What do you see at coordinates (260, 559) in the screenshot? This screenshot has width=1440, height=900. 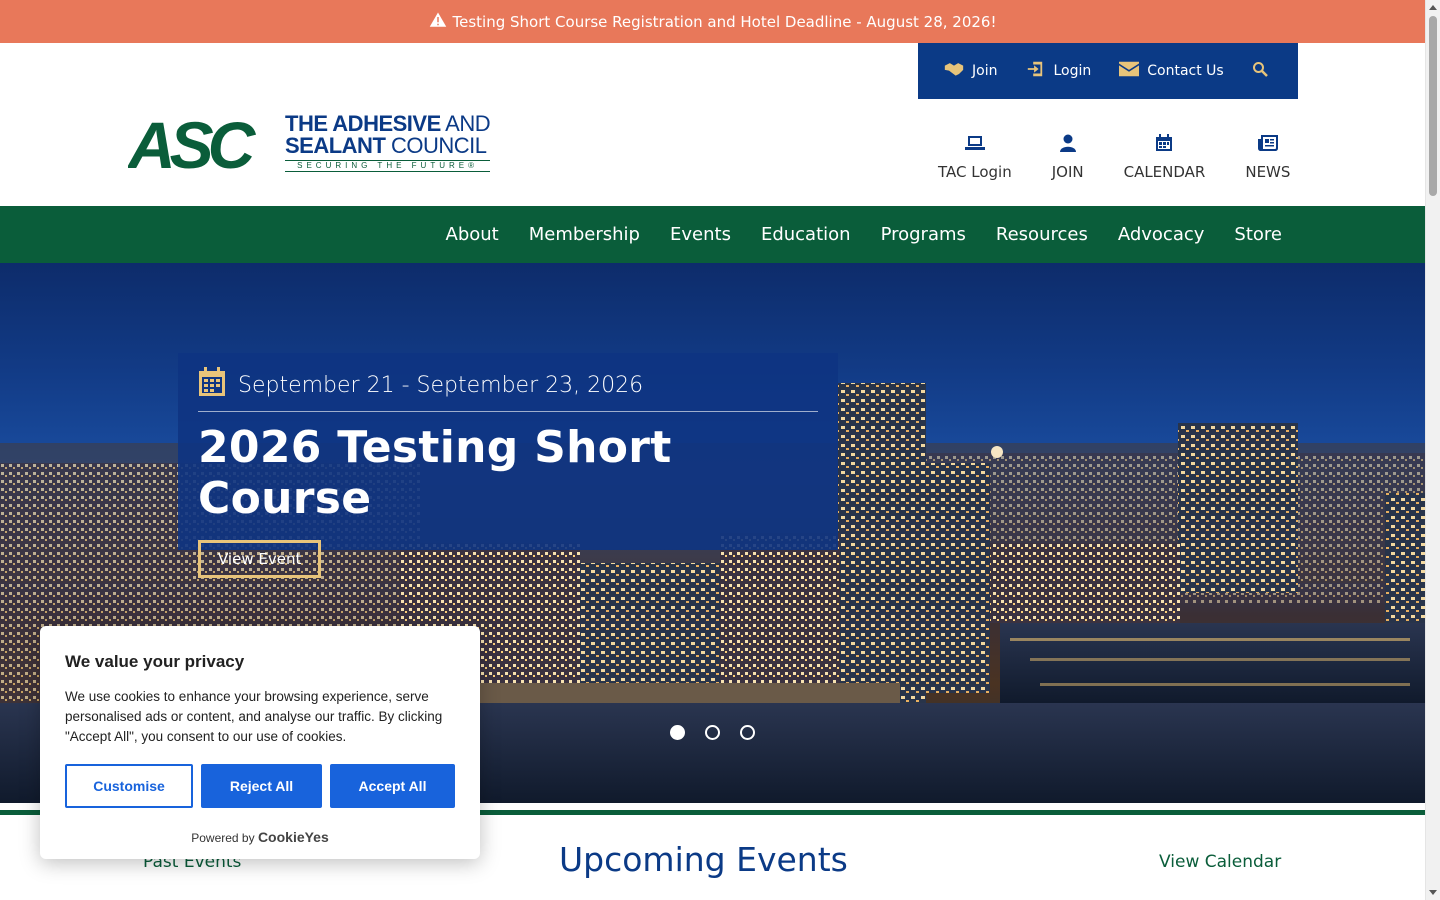 I see `view-event-button: View Event` at bounding box center [260, 559].